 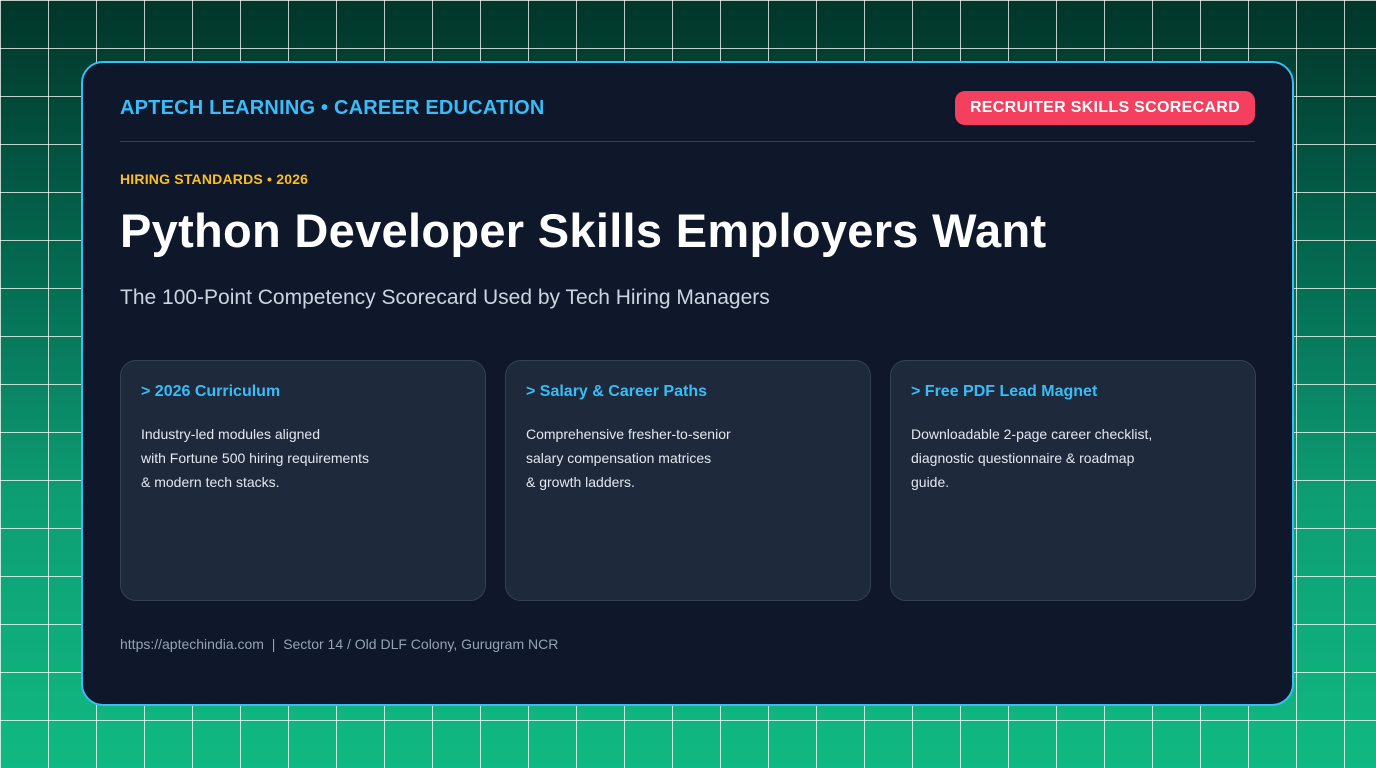 What do you see at coordinates (1004, 391) in the screenshot?
I see `feature-title: > Free PDF Lead Magnet` at bounding box center [1004, 391].